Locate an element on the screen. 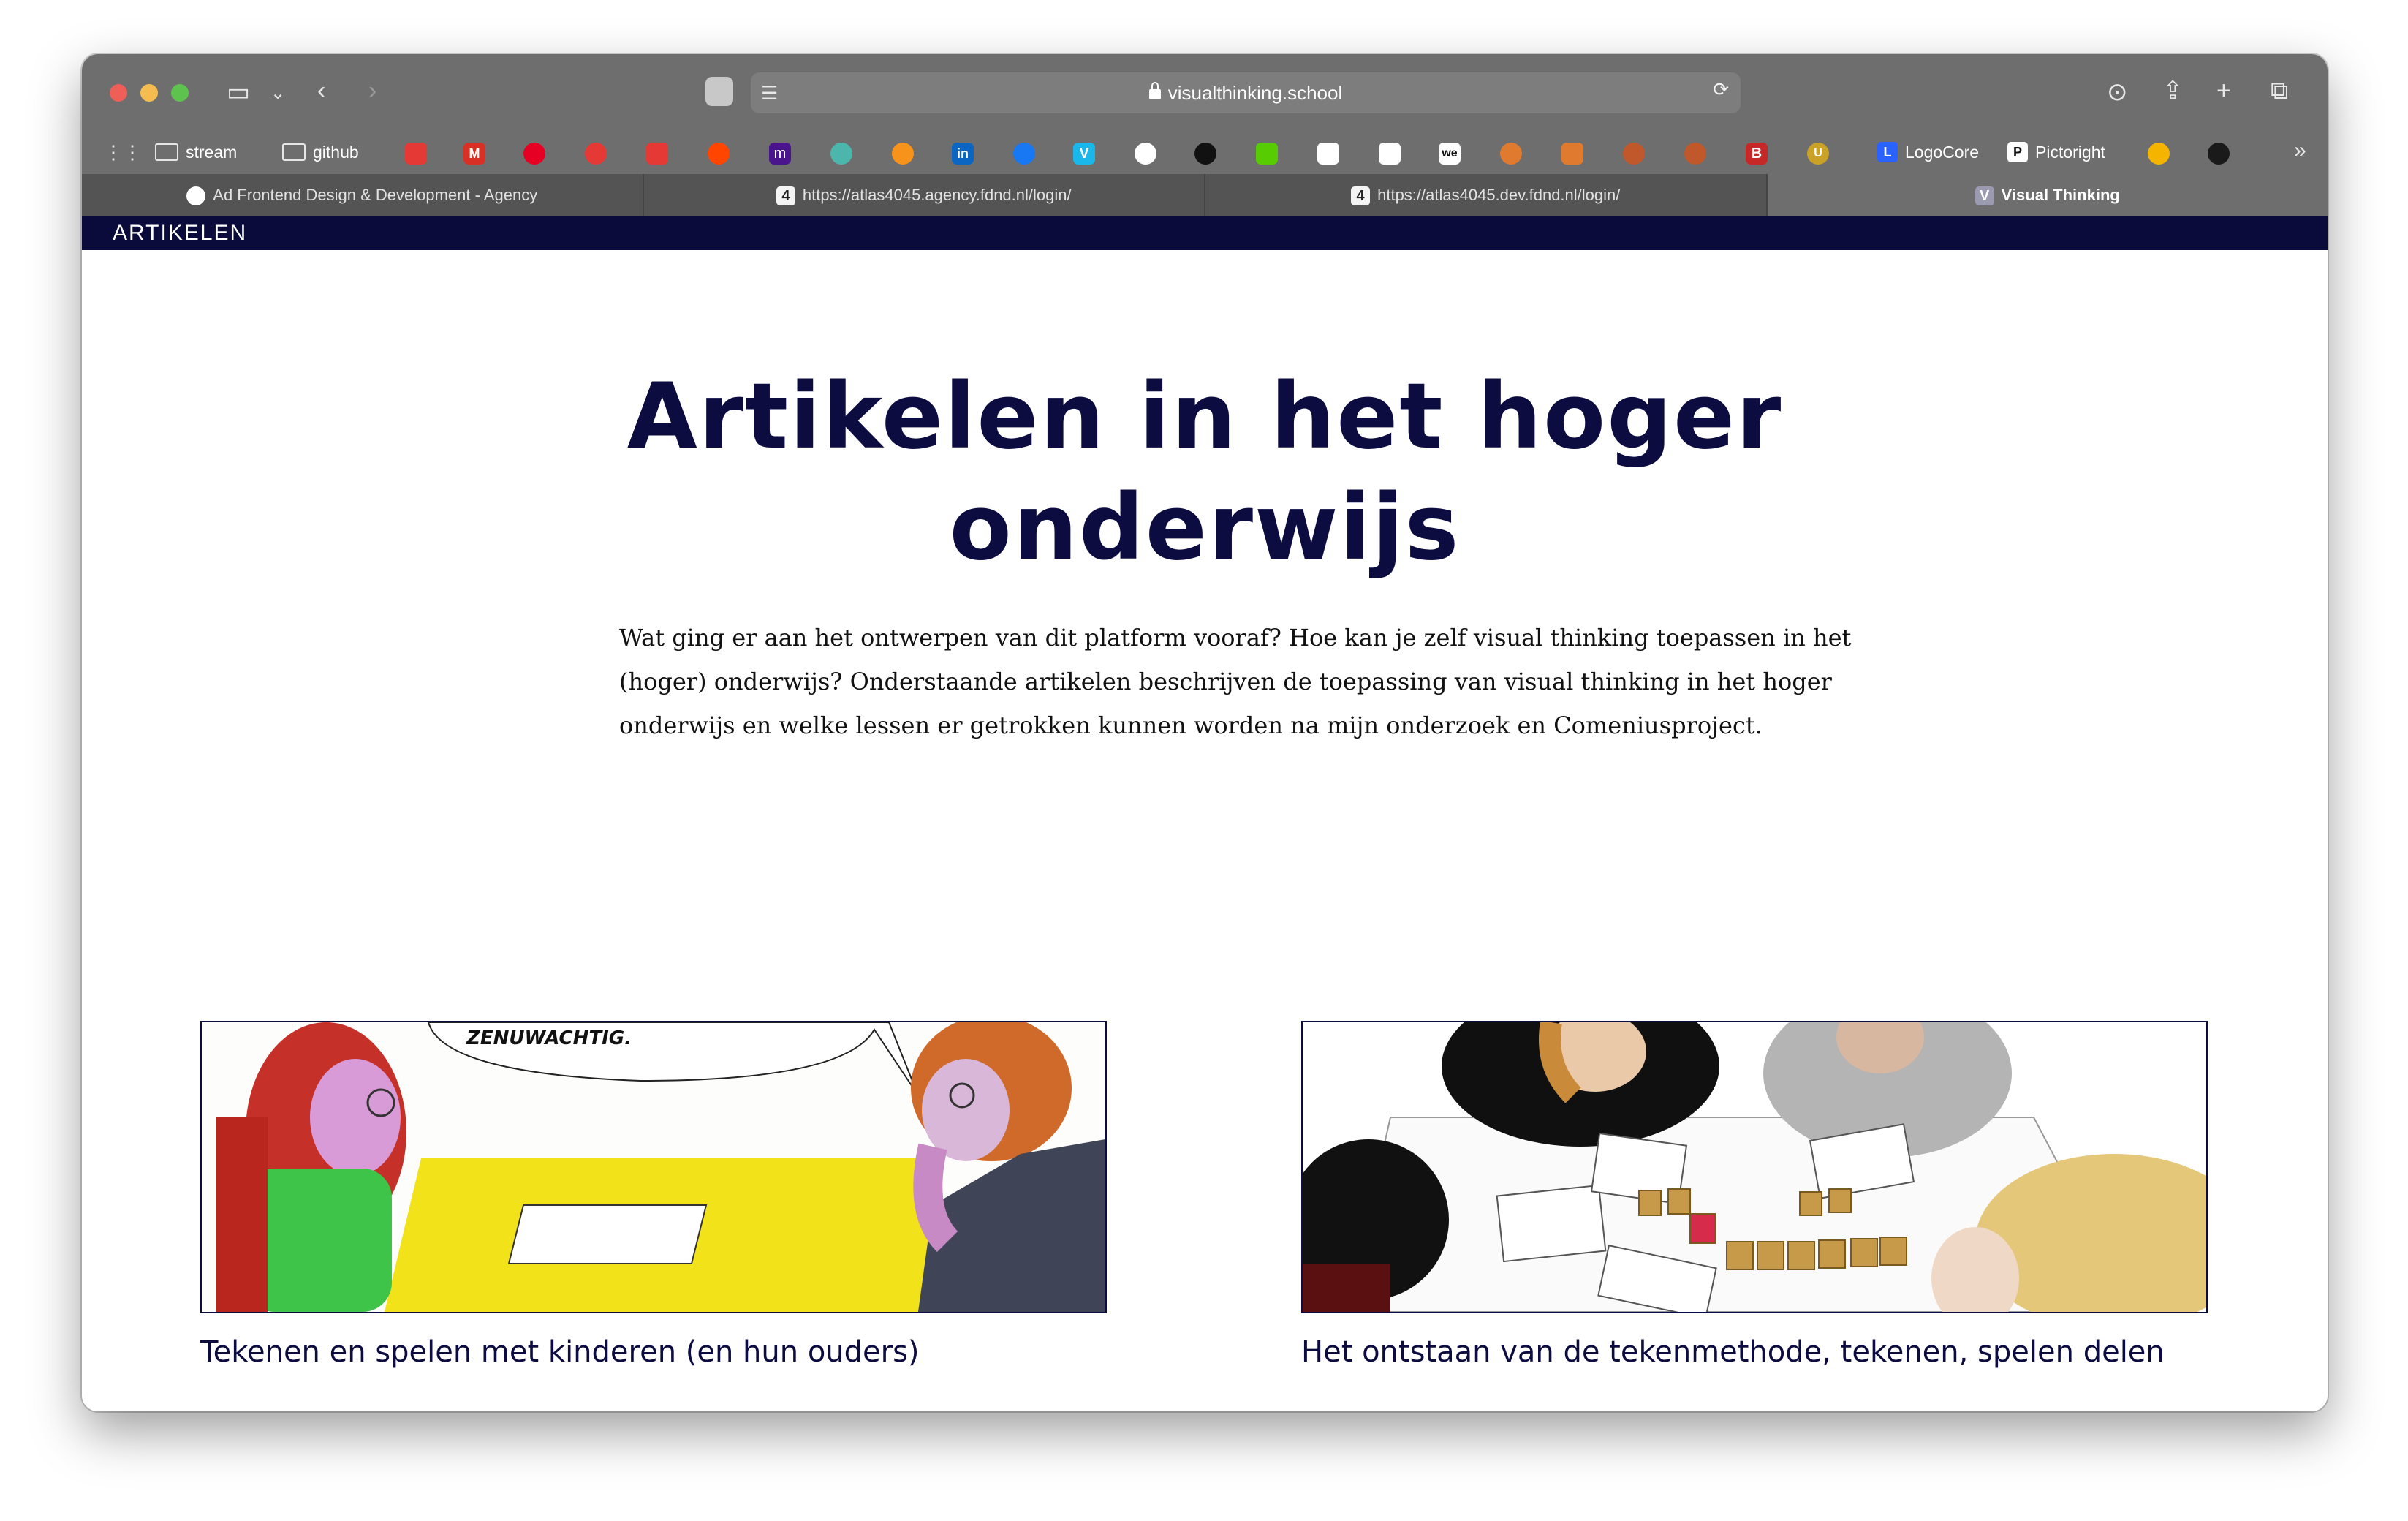 The image size is (2408, 1521). address-url: visualthinking.school is located at coordinates (1246, 92).